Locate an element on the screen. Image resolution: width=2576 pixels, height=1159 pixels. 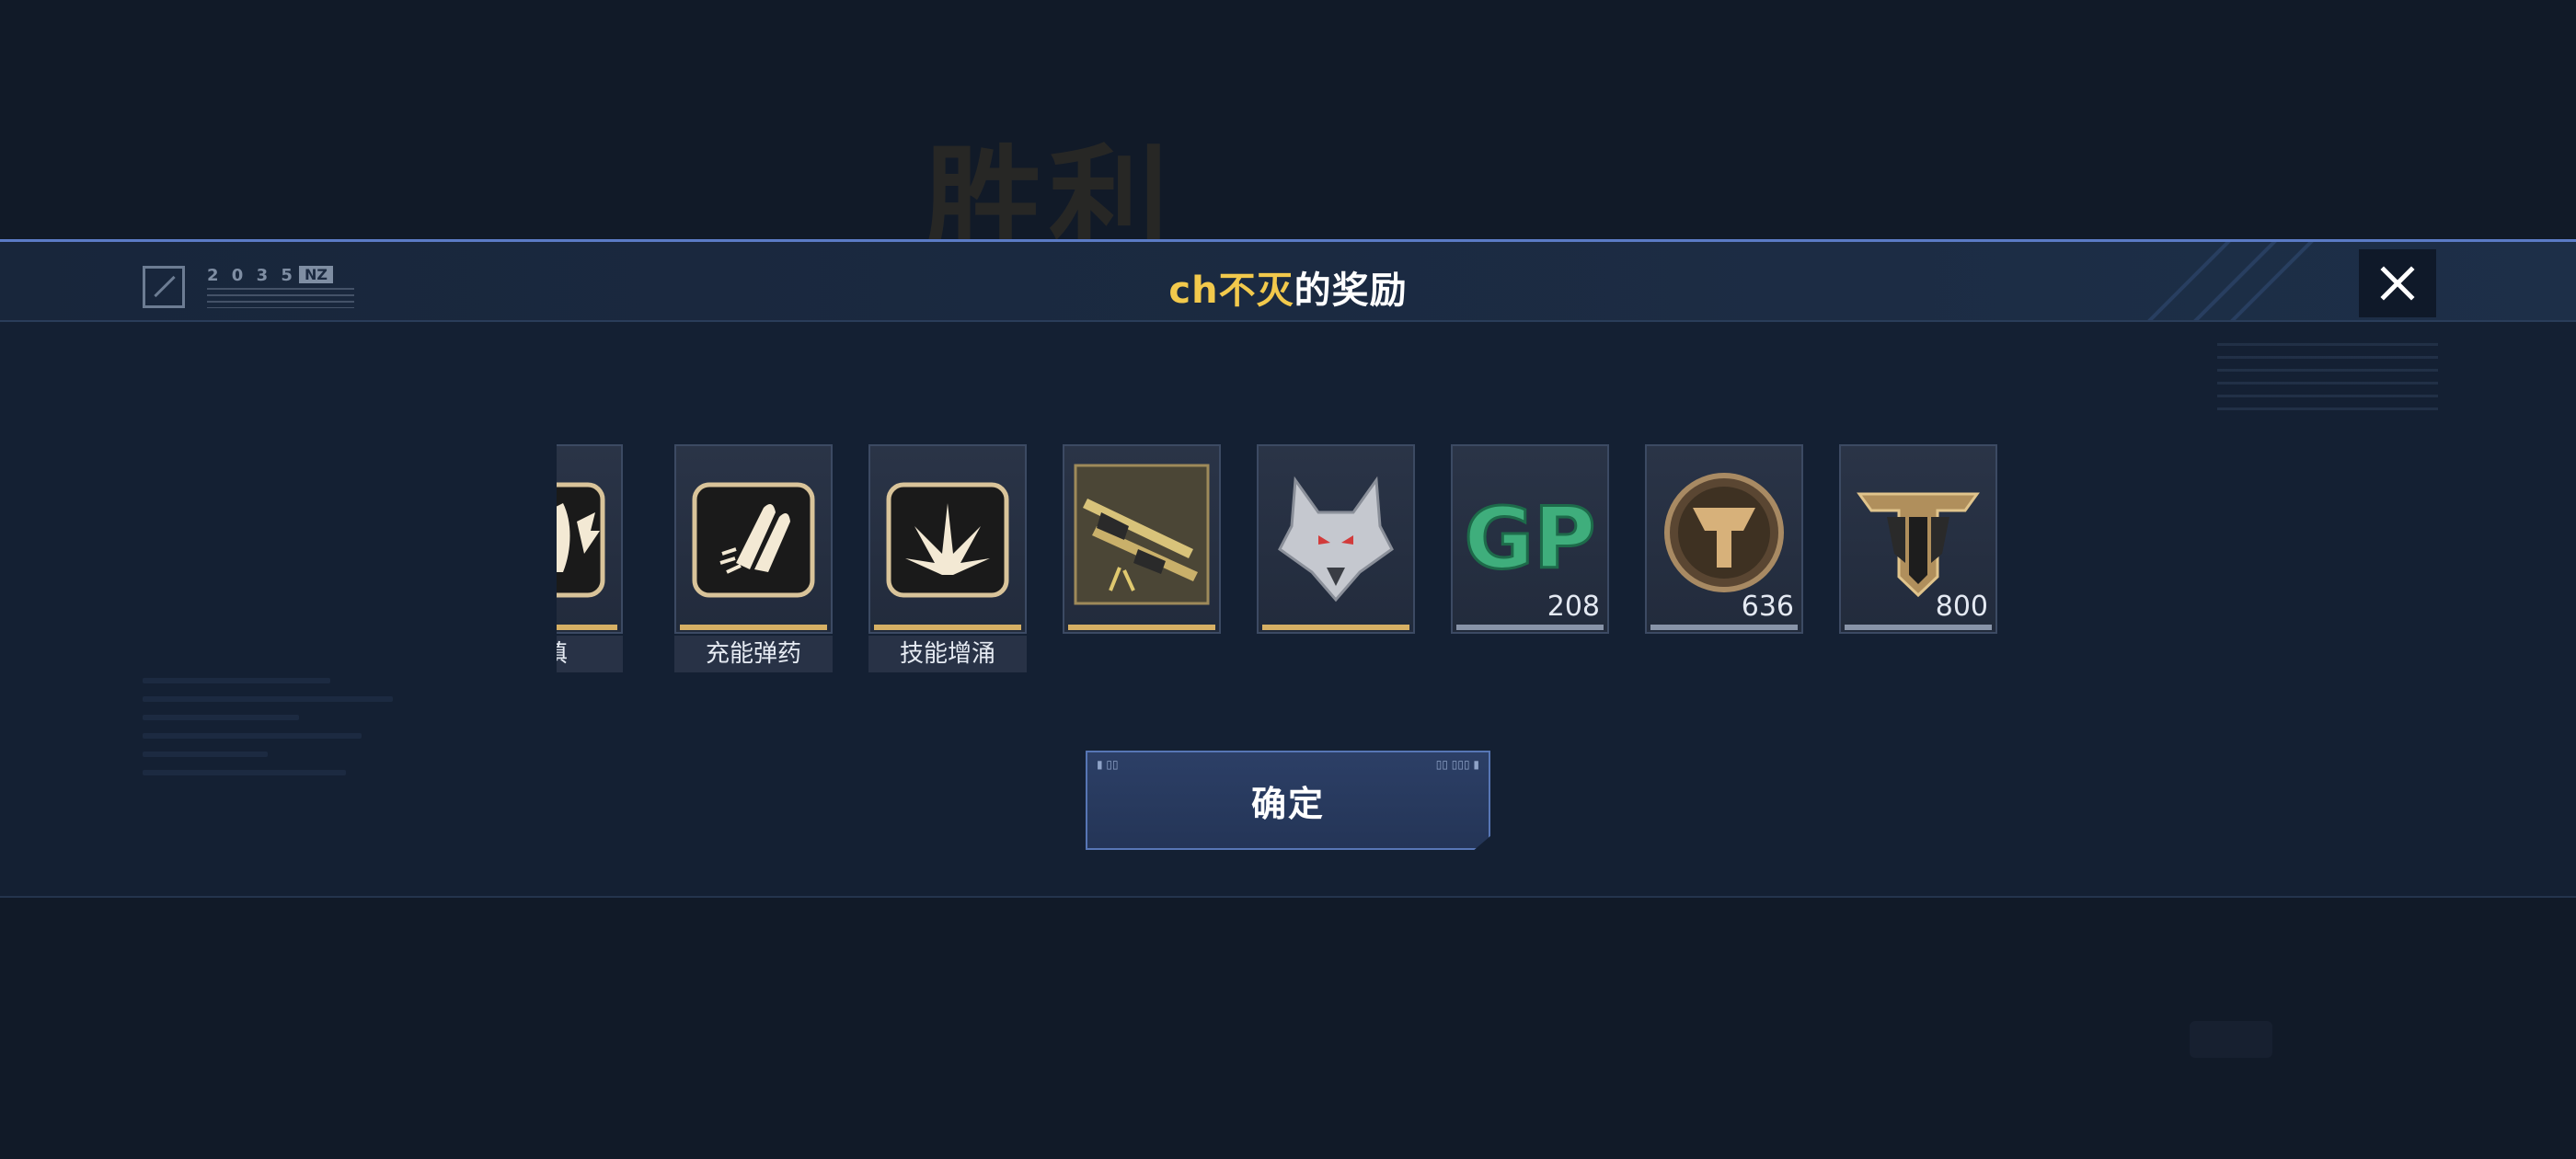
reward-item: 800 is located at coordinates (1918, 539).